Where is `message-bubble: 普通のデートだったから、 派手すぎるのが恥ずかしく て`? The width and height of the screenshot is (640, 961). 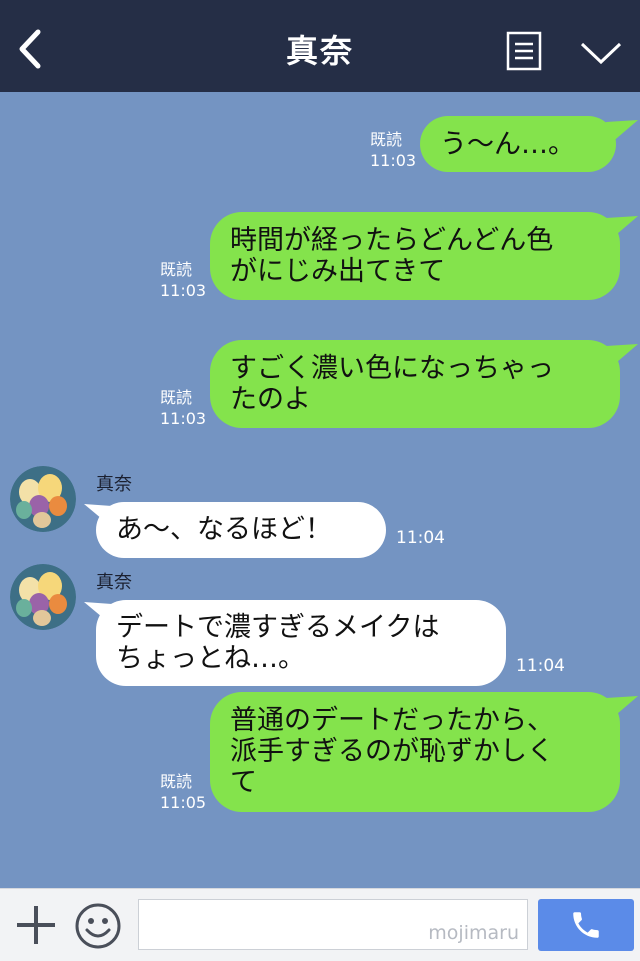 message-bubble: 普通のデートだったから、 派手すぎるのが恥ずかしく て is located at coordinates (415, 752).